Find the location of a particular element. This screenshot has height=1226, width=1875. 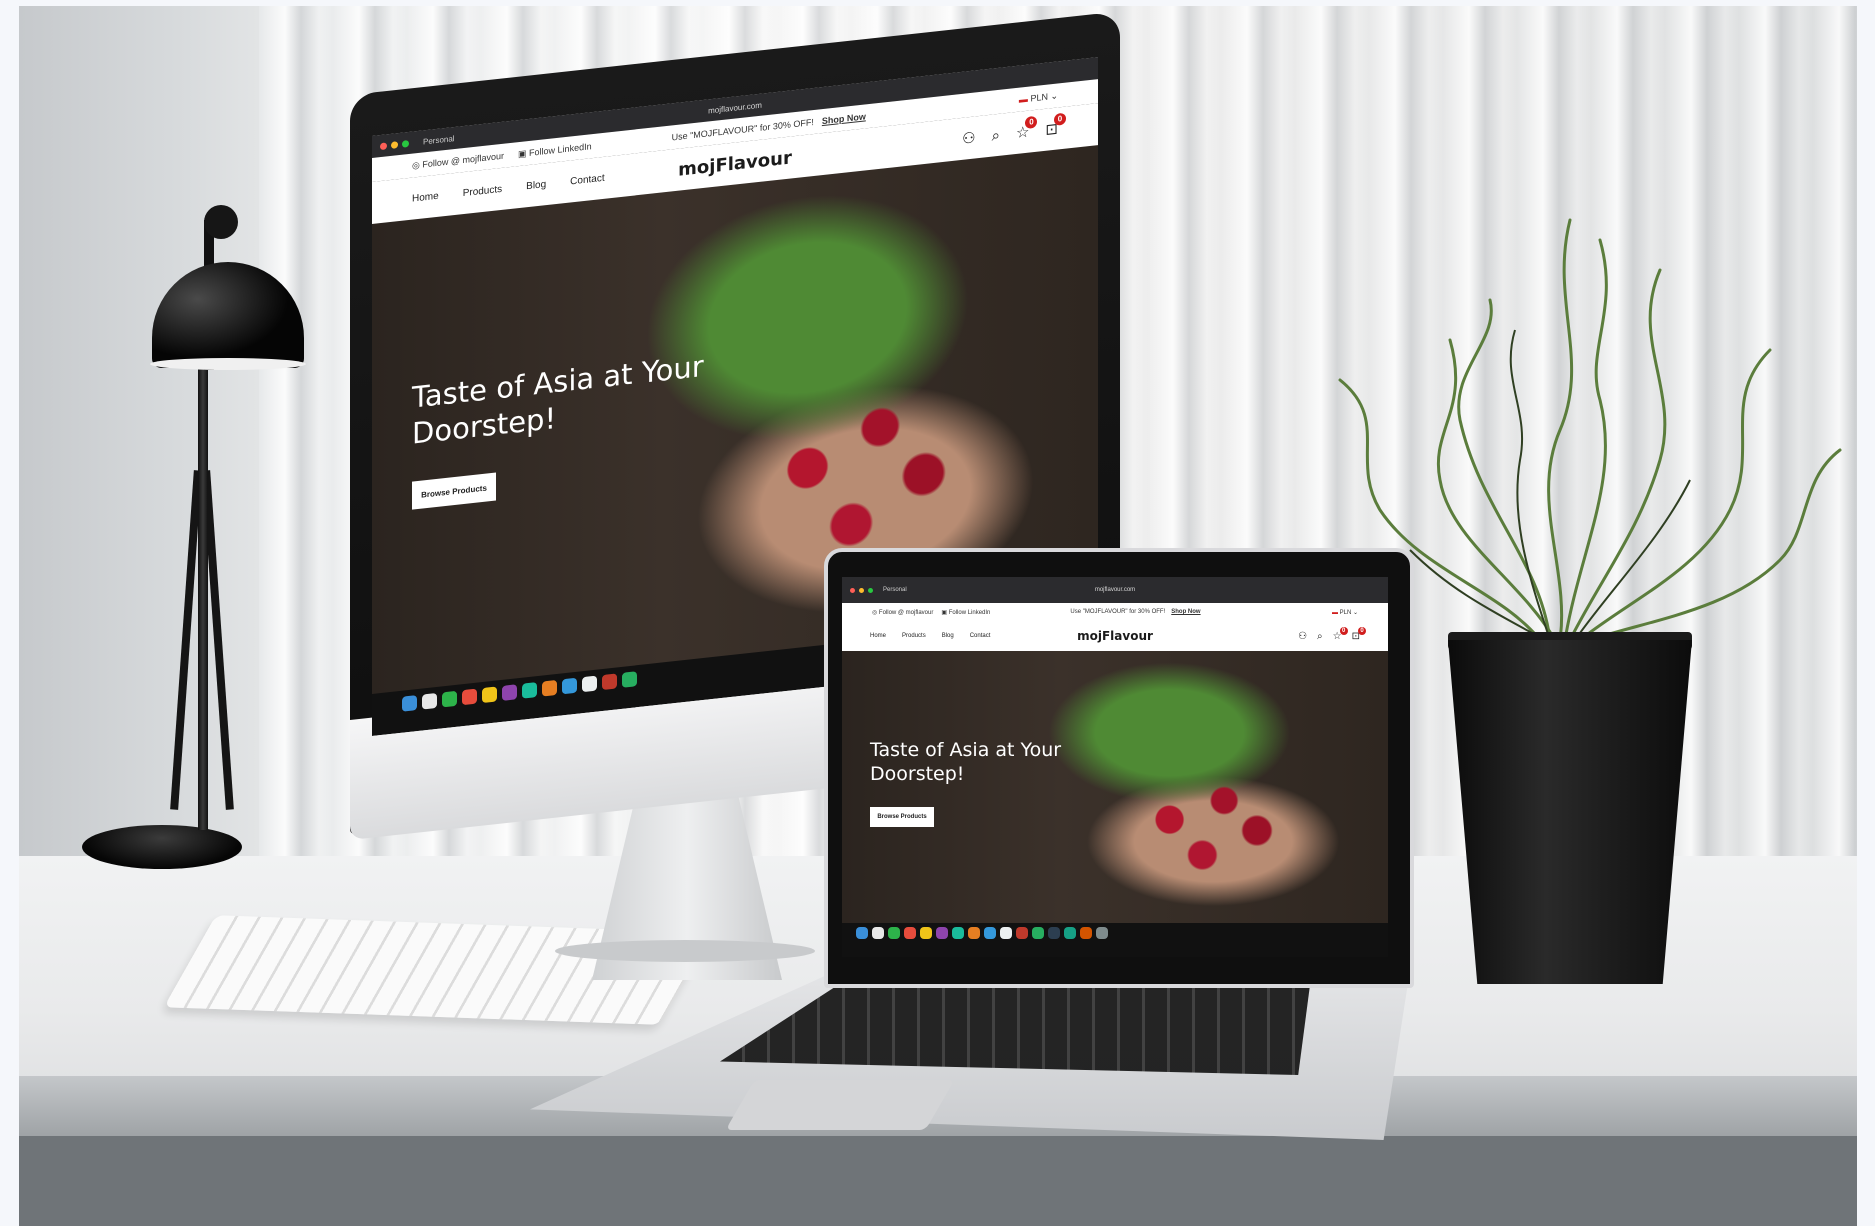

desk-drawer is located at coordinates (938, 1181).